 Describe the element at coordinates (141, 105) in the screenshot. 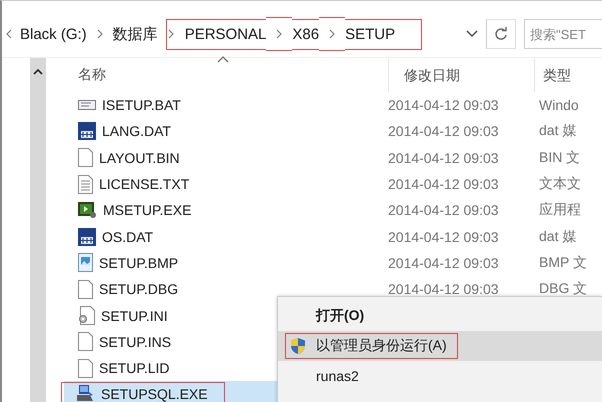

I see `file-name: ISETUP.BAT` at that location.